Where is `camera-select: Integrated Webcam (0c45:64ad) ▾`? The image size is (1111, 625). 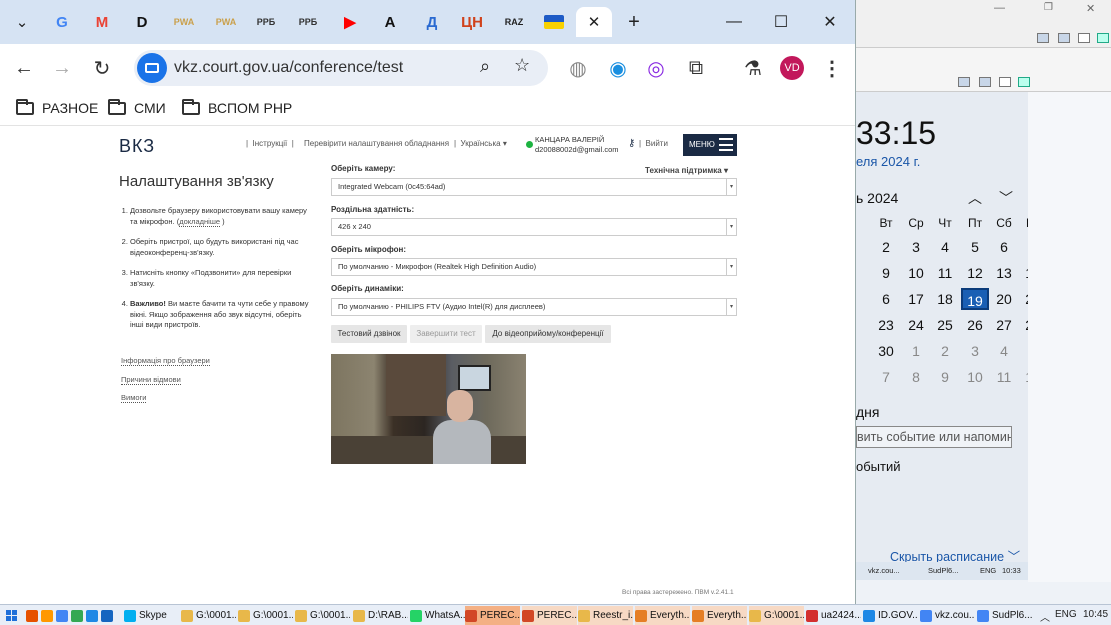
camera-select: Integrated Webcam (0c45:64ad) ▾ is located at coordinates (534, 187).